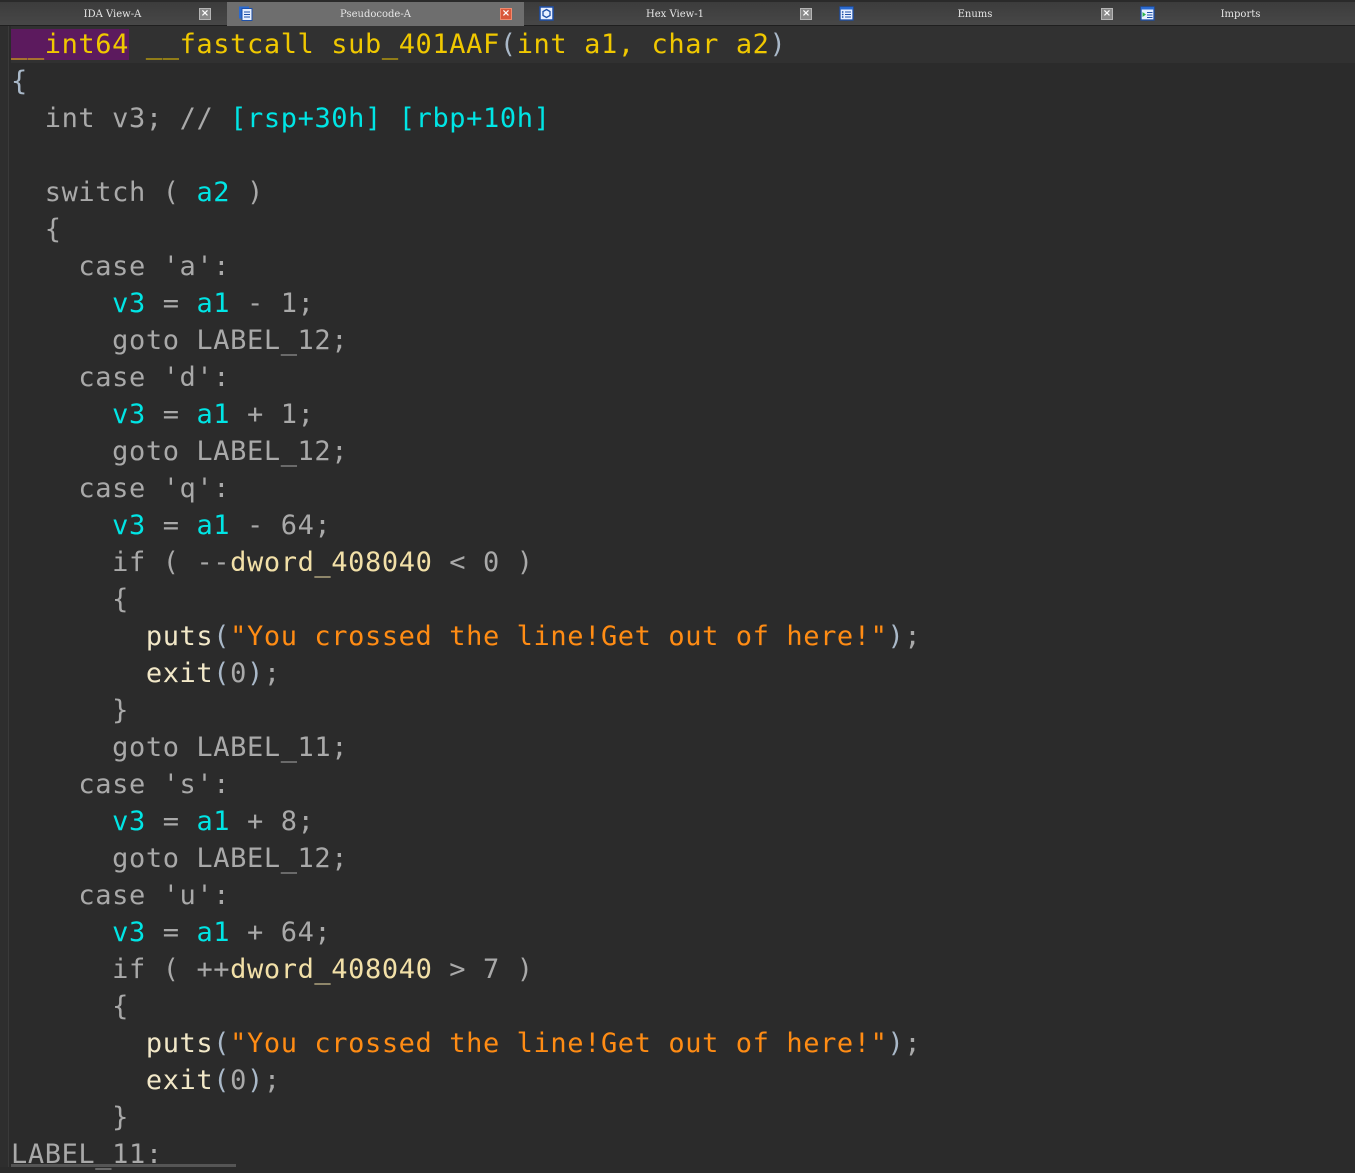  What do you see at coordinates (683, 1154) in the screenshot?
I see `code-line-label: LABEL_11:` at bounding box center [683, 1154].